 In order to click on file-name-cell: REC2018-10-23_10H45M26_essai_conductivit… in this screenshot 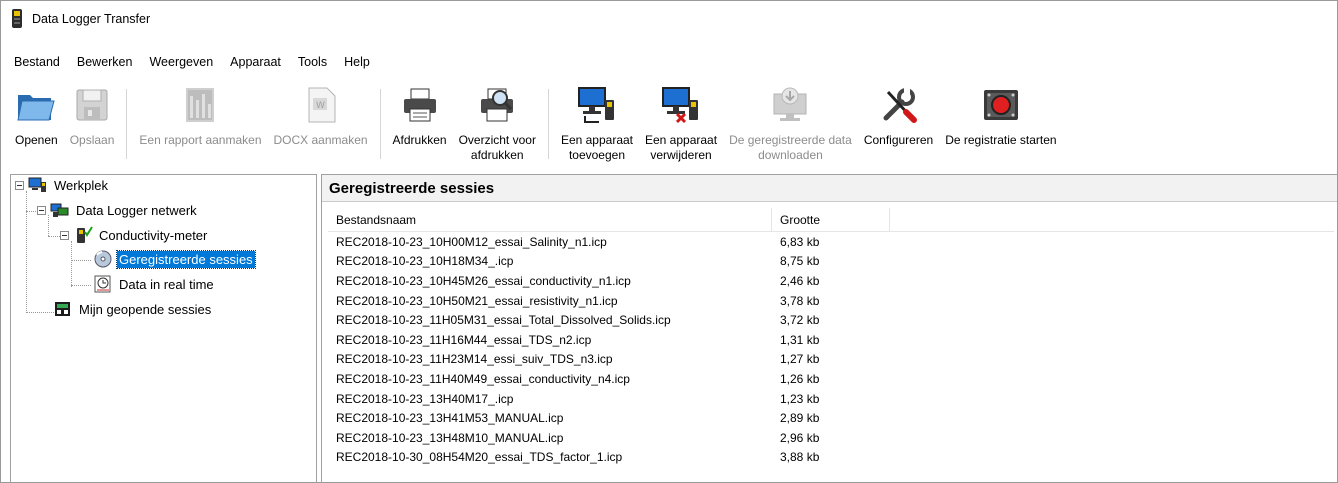, I will do `click(483, 280)`.